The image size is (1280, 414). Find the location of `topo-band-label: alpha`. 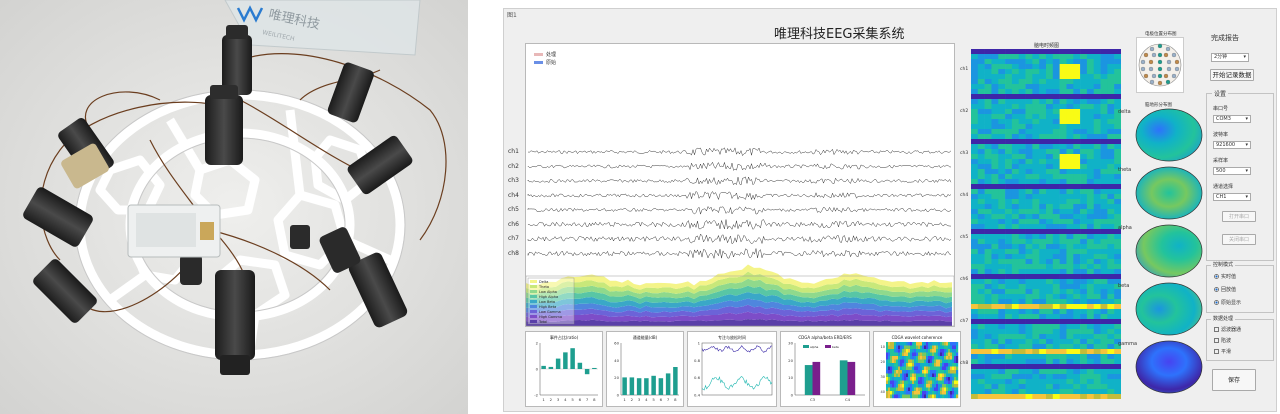

topo-band-label: alpha is located at coordinates (1125, 228).